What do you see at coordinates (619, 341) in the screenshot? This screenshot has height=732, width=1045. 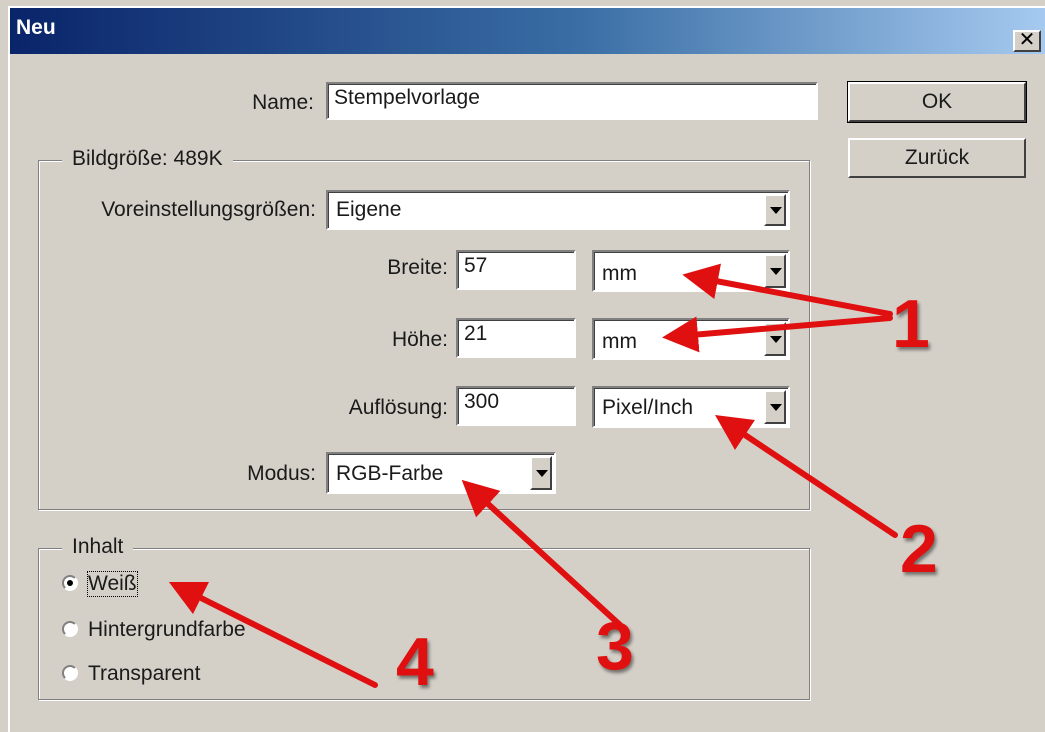 I see `height-unit-value: mm` at bounding box center [619, 341].